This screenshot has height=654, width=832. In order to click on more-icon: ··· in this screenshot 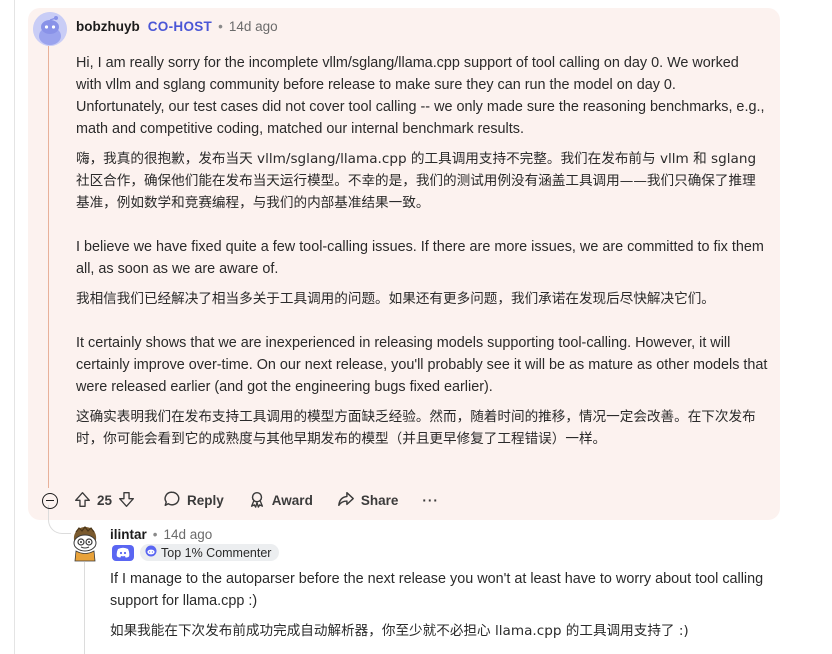, I will do `click(430, 500)`.